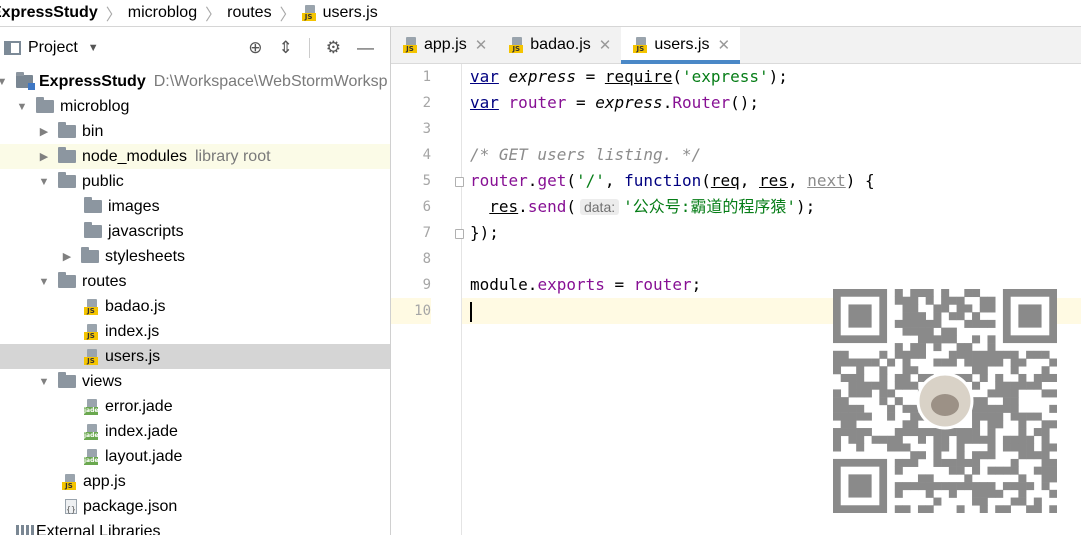 The height and width of the screenshot is (535, 1081). I want to click on tree-item-app-js: JS app.js, so click(195, 481).